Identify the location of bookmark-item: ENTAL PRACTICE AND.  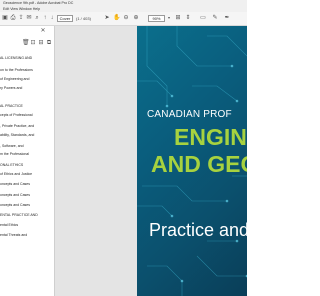
(19, 215).